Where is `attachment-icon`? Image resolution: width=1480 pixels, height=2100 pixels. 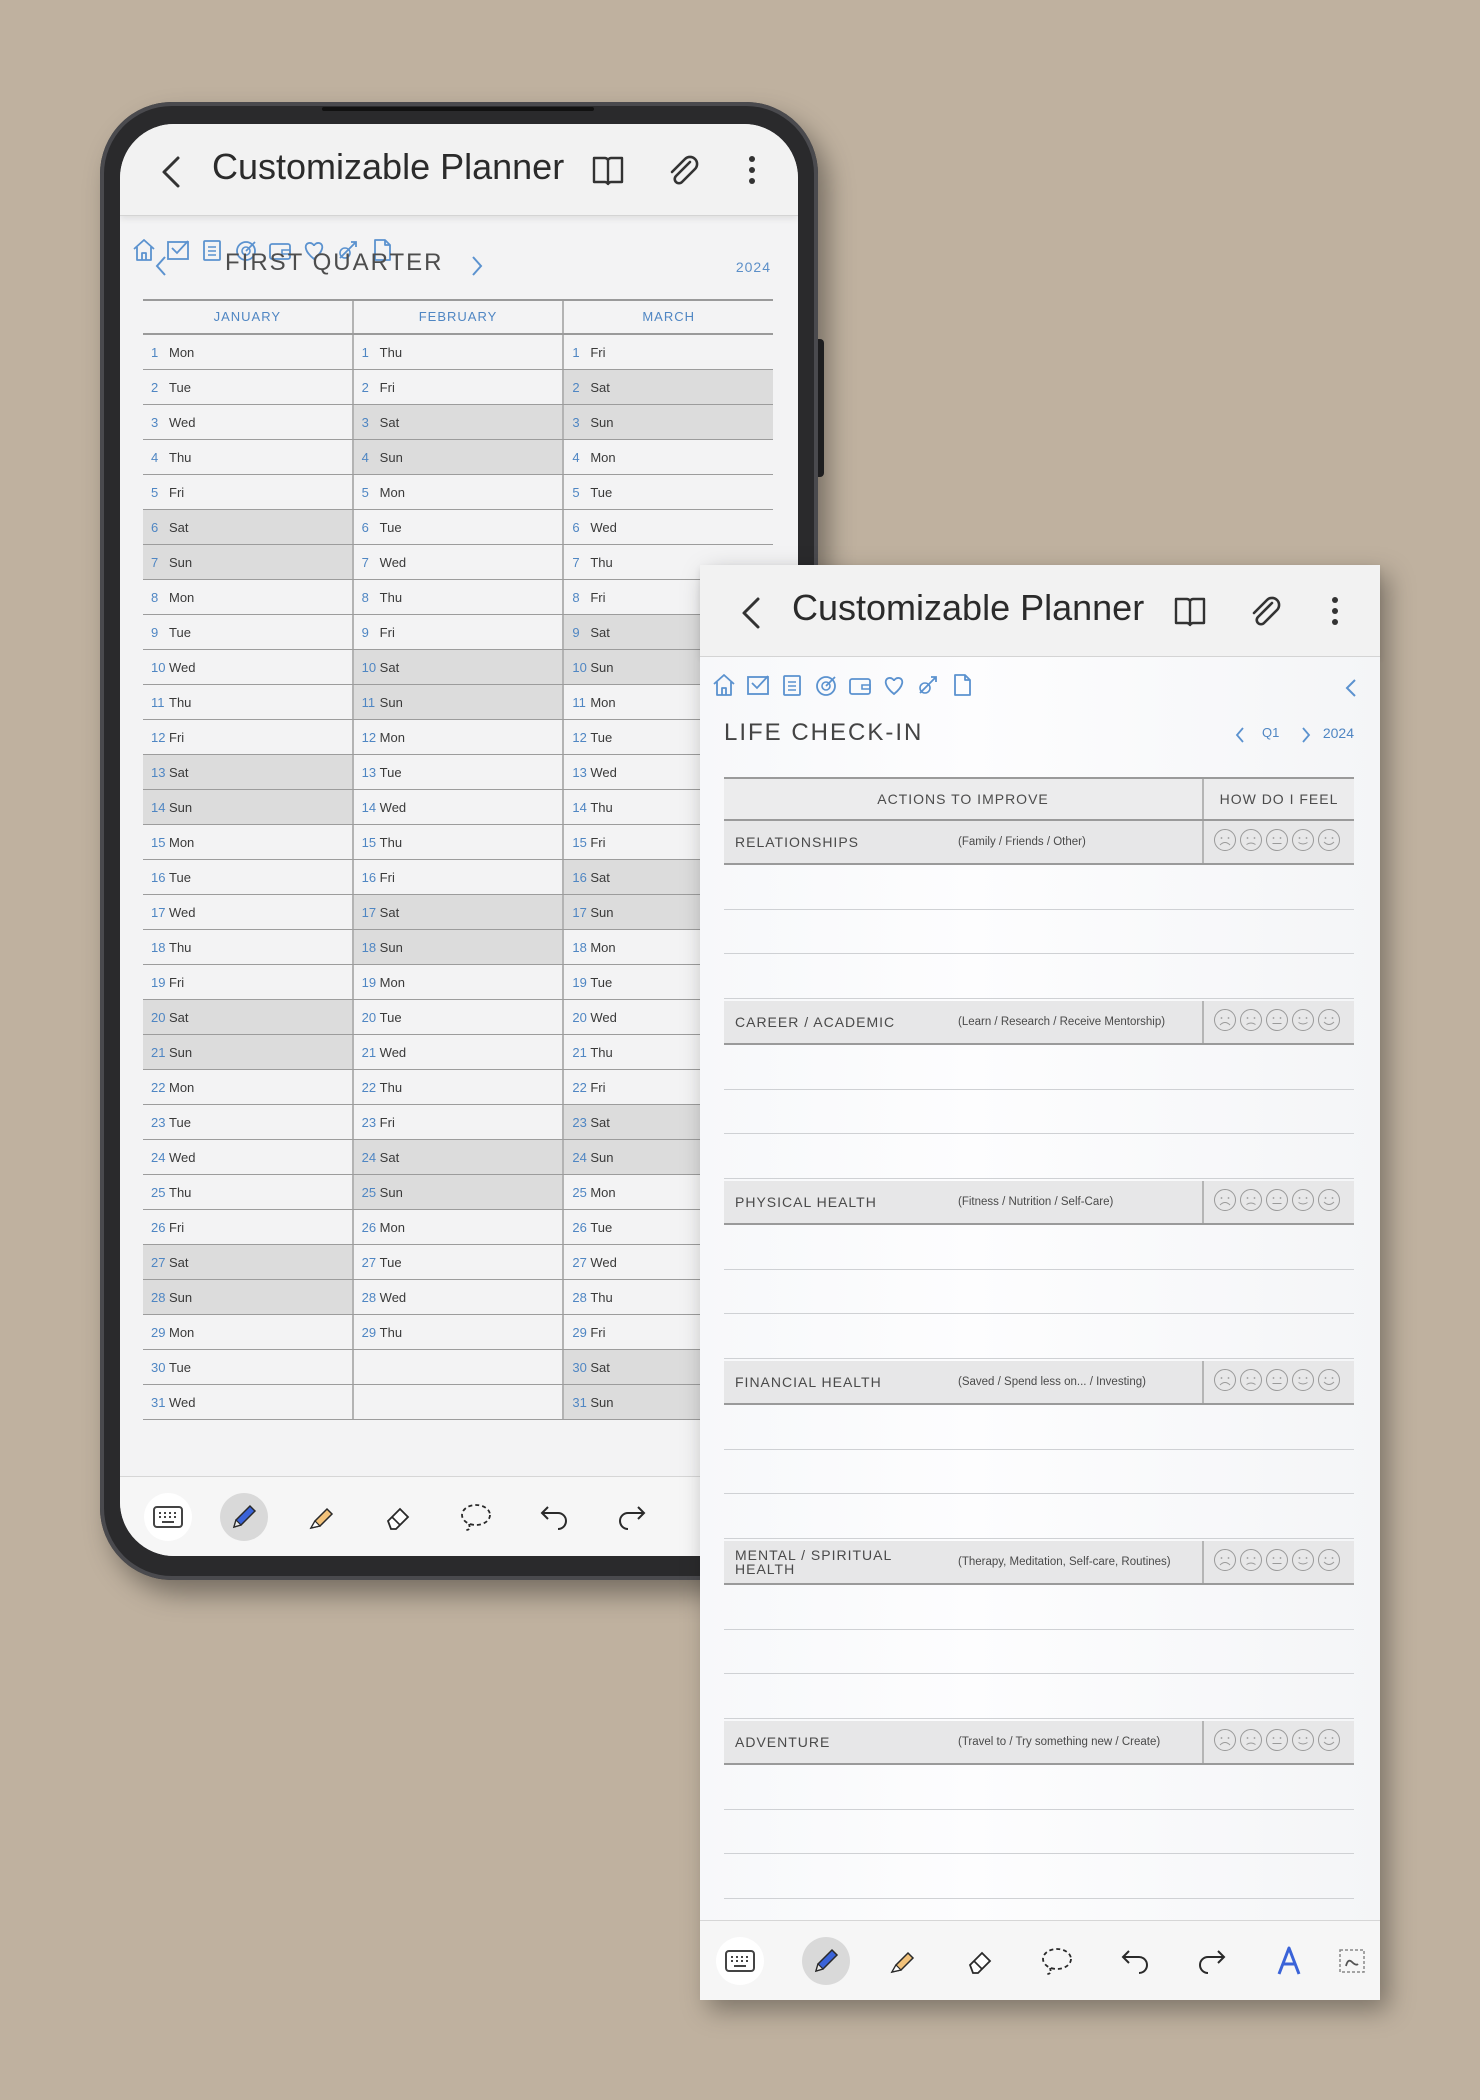 attachment-icon is located at coordinates (682, 170).